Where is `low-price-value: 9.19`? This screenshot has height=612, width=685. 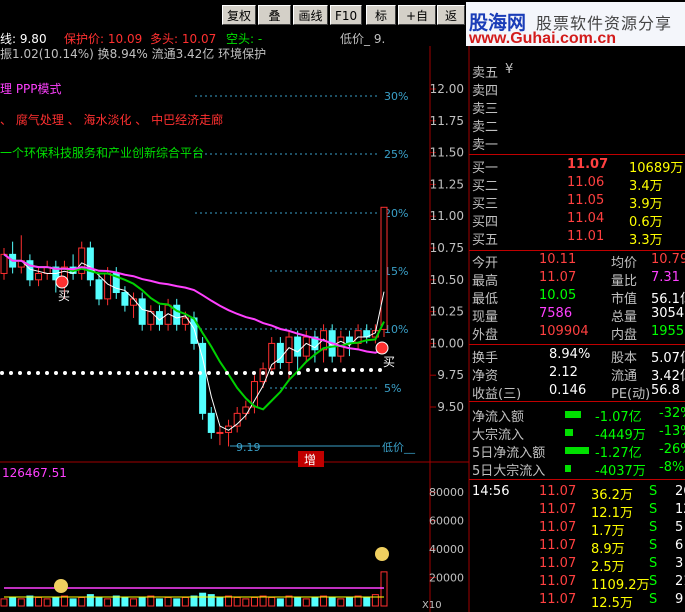
low-price-value: 9.19 is located at coordinates (248, 447).